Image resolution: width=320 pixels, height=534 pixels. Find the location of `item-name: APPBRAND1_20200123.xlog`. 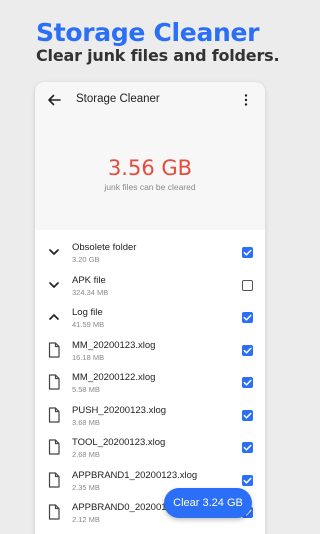

item-name: APPBRAND1_20200123.xlog is located at coordinates (135, 475).